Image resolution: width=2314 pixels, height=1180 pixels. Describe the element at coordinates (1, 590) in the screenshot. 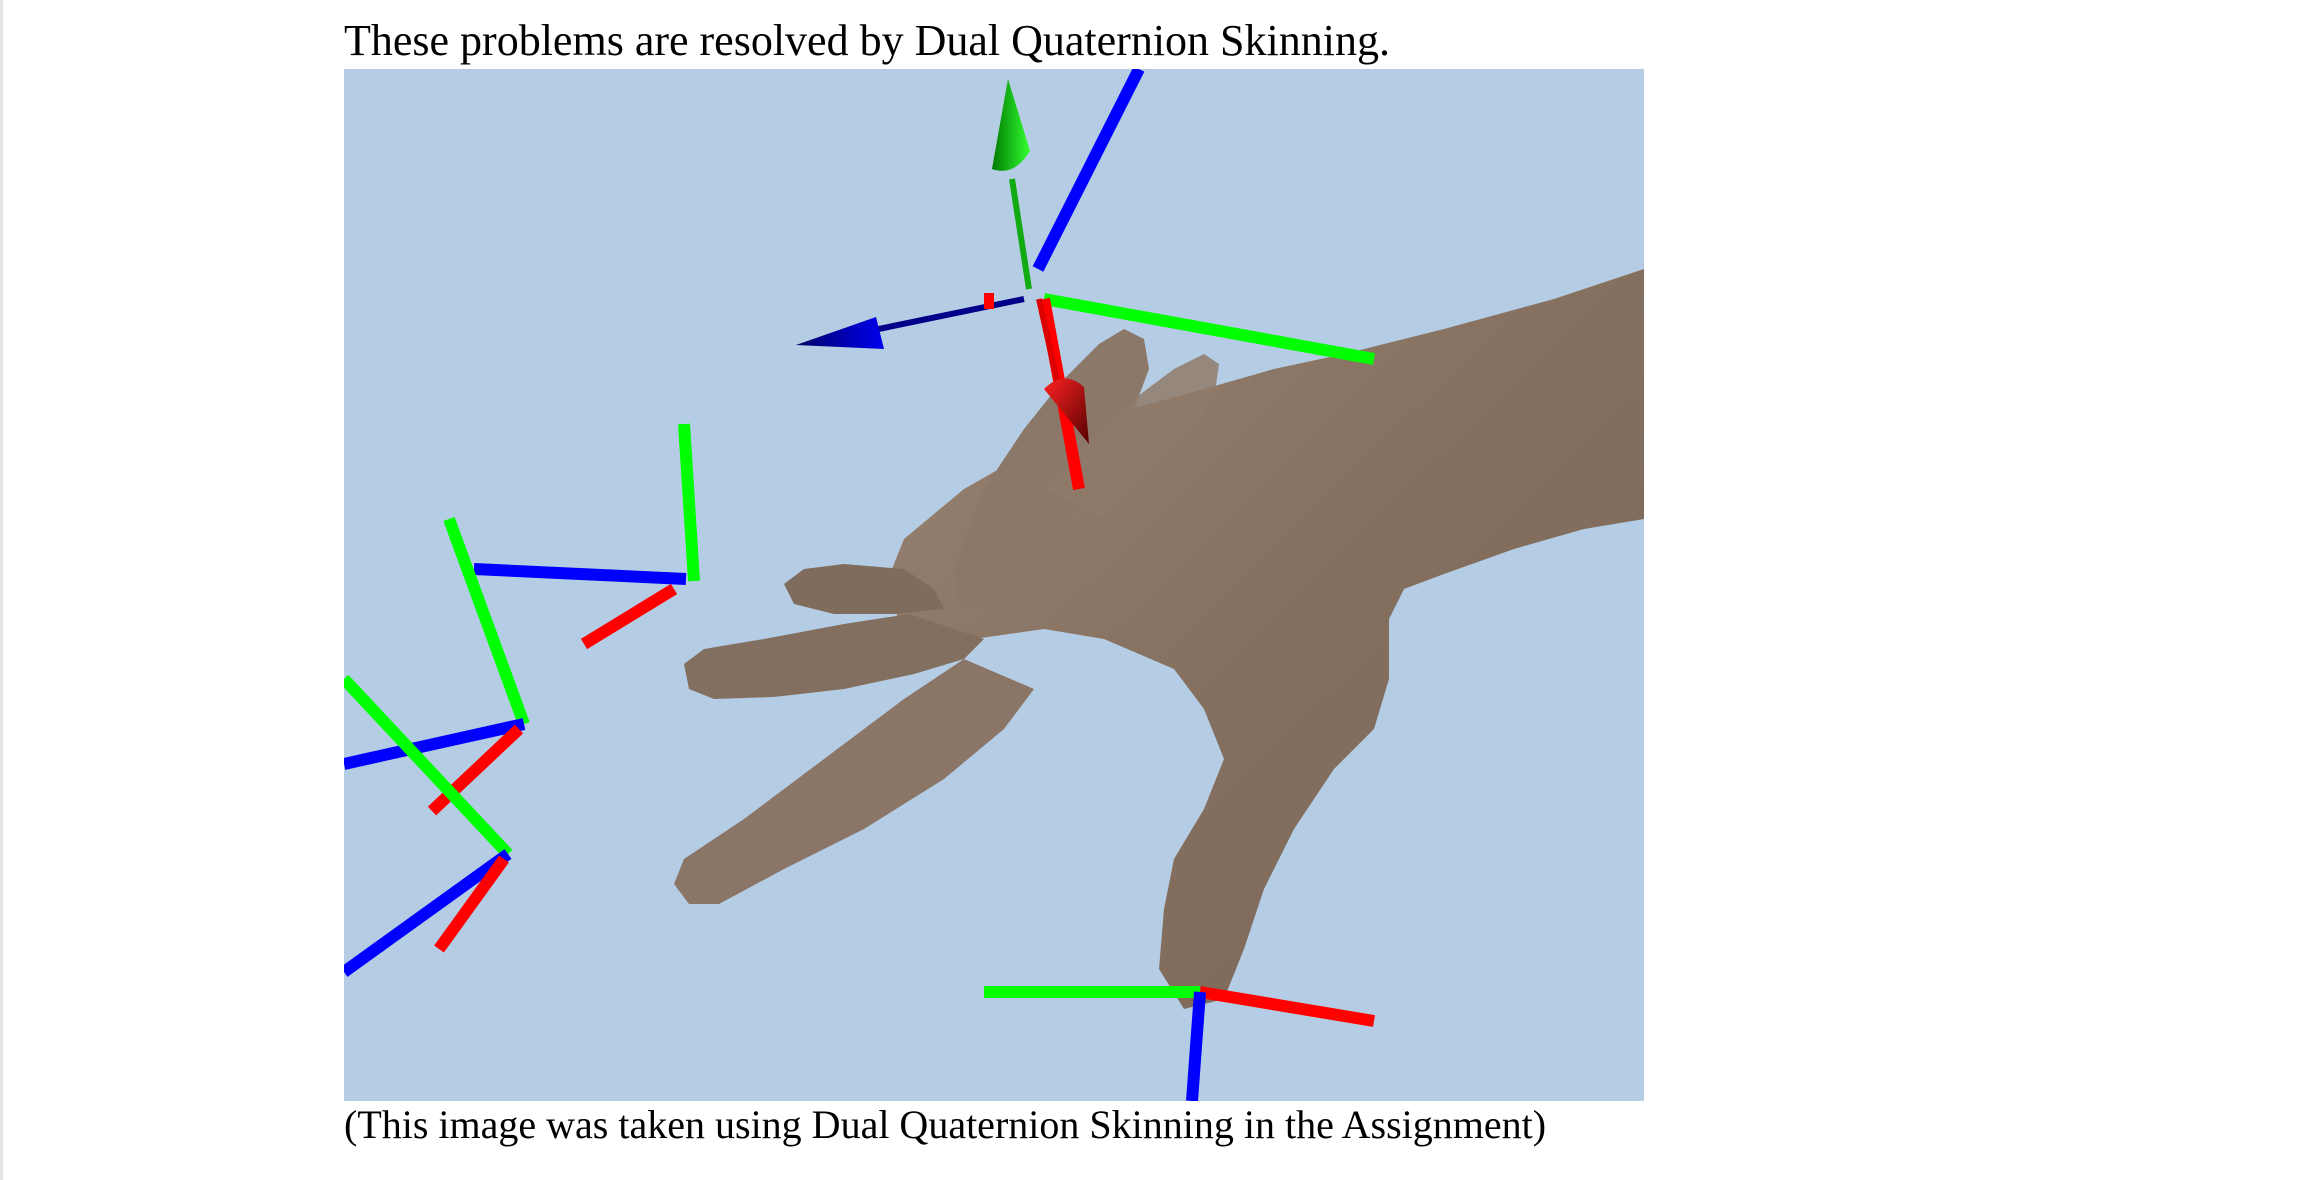

I see `page-left-border` at that location.